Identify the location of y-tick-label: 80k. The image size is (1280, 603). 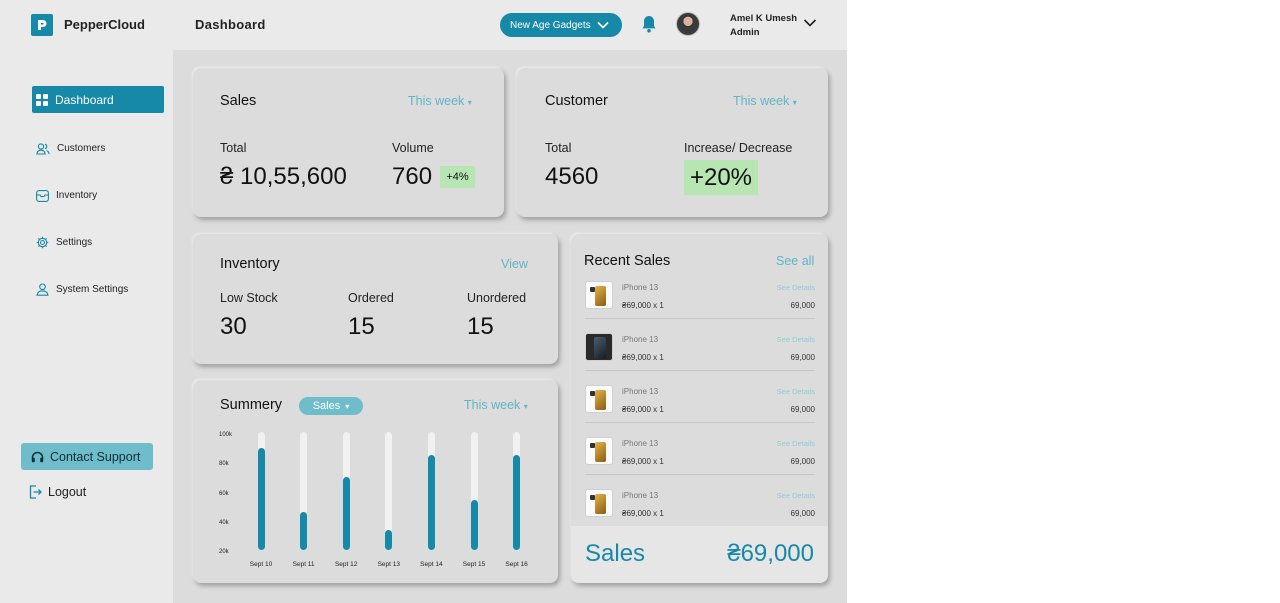
(224, 464).